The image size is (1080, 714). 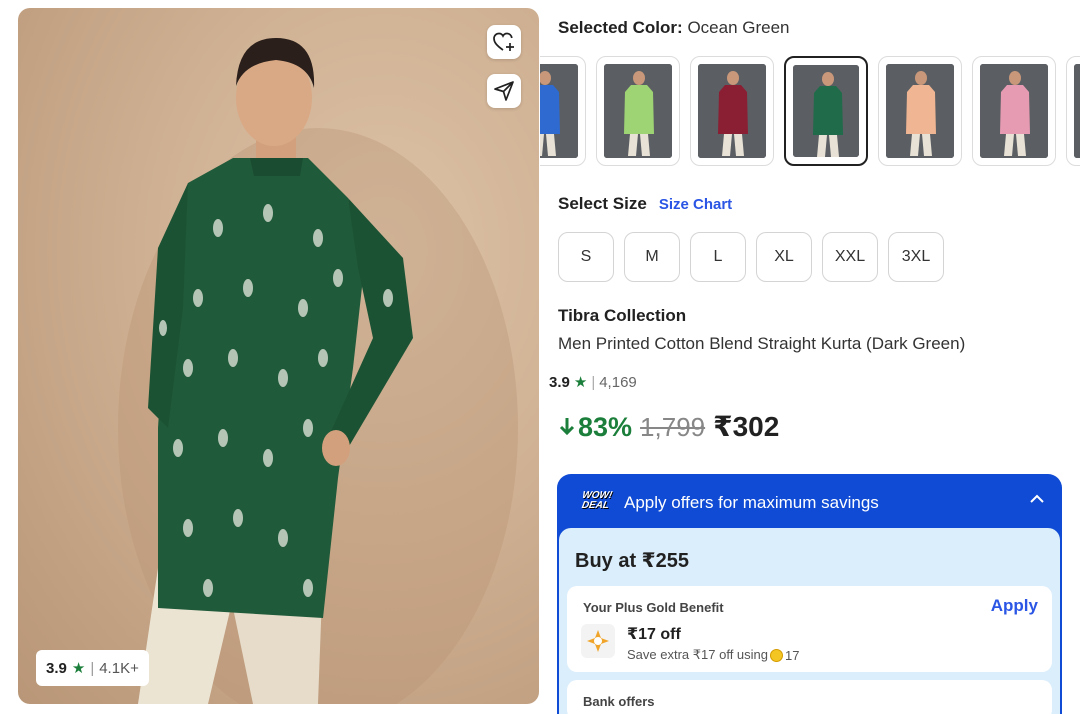 I want to click on chevron-up-icon, so click(x=1037, y=499).